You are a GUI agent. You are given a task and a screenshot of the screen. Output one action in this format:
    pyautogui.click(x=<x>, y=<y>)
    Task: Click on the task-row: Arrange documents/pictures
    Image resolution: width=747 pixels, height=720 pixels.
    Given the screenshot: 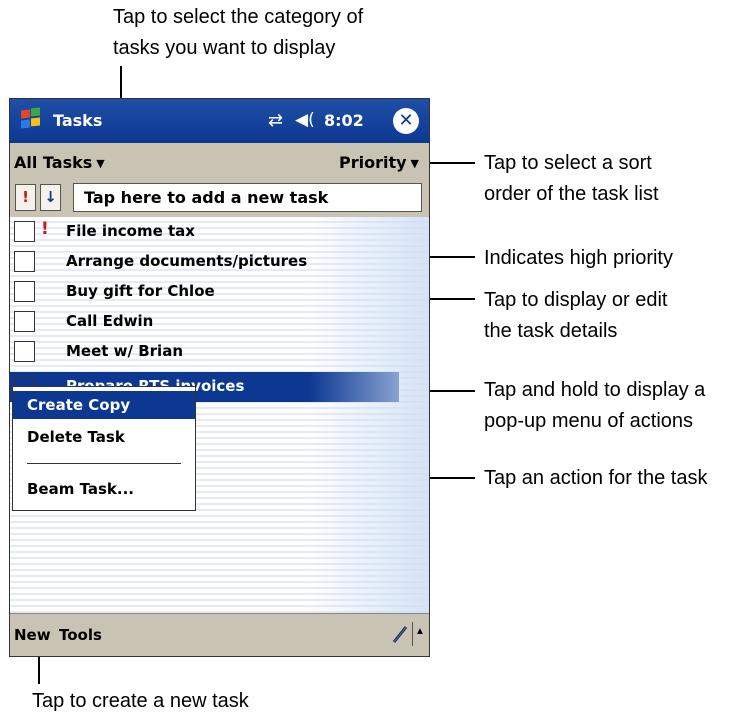 What is the action you would take?
    pyautogui.click(x=219, y=262)
    